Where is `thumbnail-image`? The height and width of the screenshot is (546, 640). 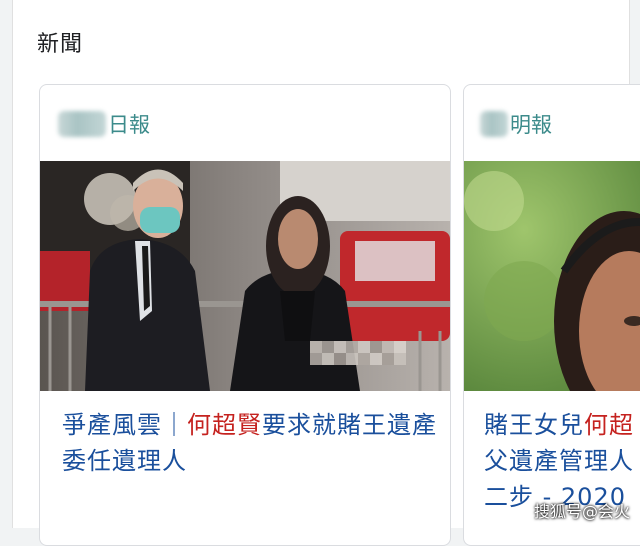 thumbnail-image is located at coordinates (552, 276).